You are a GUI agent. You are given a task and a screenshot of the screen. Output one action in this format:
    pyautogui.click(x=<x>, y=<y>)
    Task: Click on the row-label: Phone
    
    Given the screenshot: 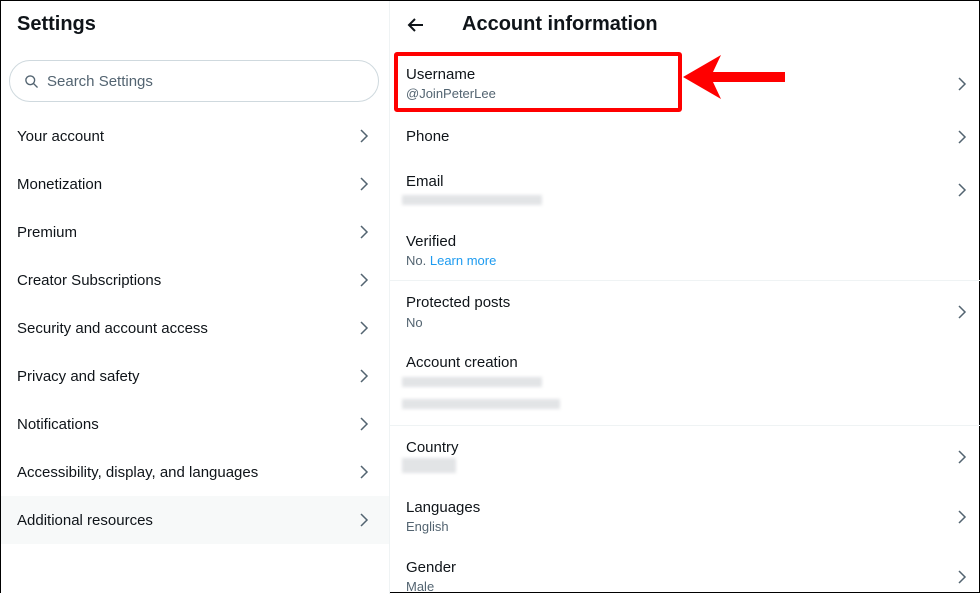 What is the action you would take?
    pyautogui.click(x=428, y=136)
    